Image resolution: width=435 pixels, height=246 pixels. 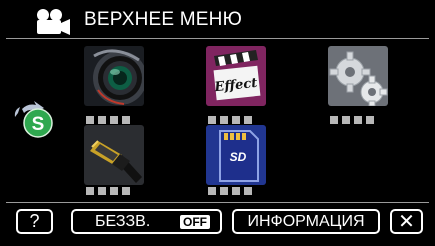 I want to click on help-button-label: ?, so click(x=34, y=221).